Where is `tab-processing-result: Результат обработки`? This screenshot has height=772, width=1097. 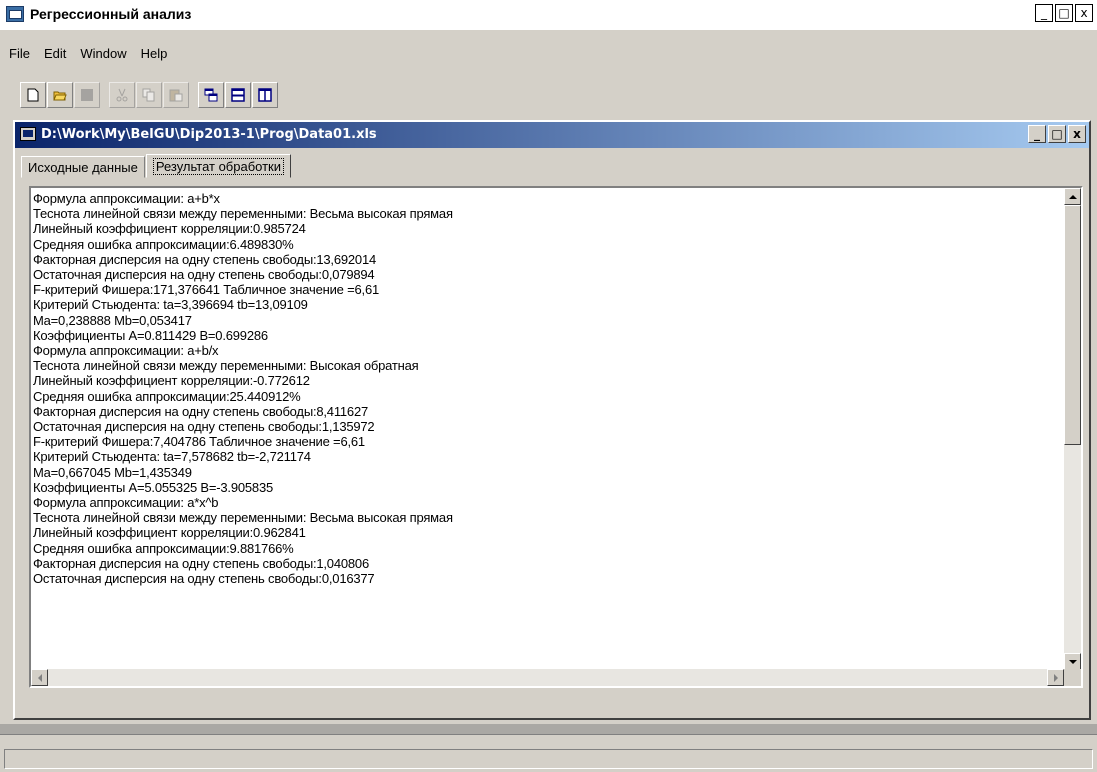 tab-processing-result: Результат обработки is located at coordinates (218, 166).